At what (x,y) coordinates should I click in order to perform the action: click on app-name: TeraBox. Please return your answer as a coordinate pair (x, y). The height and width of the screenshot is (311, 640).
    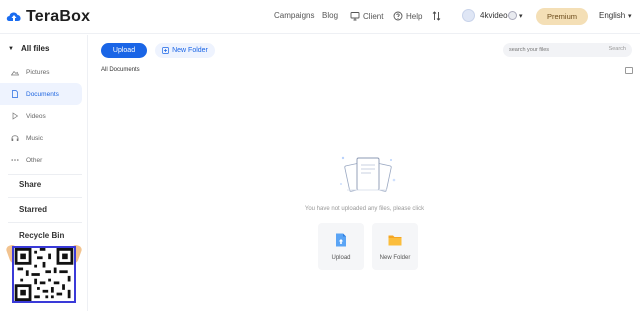
    Looking at the image, I should click on (58, 16).